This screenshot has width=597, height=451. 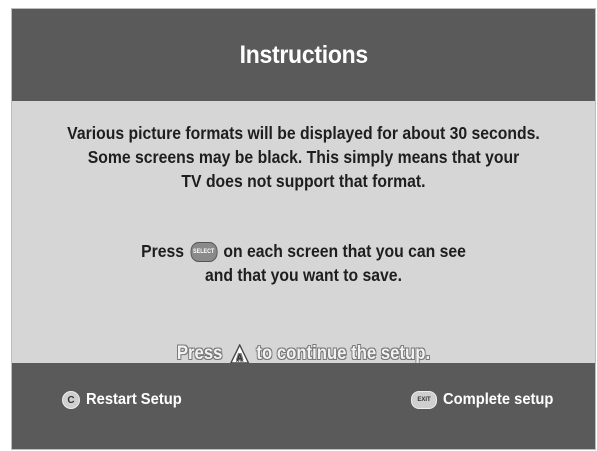 I want to click on a-triangle-icon: A, so click(x=239, y=353).